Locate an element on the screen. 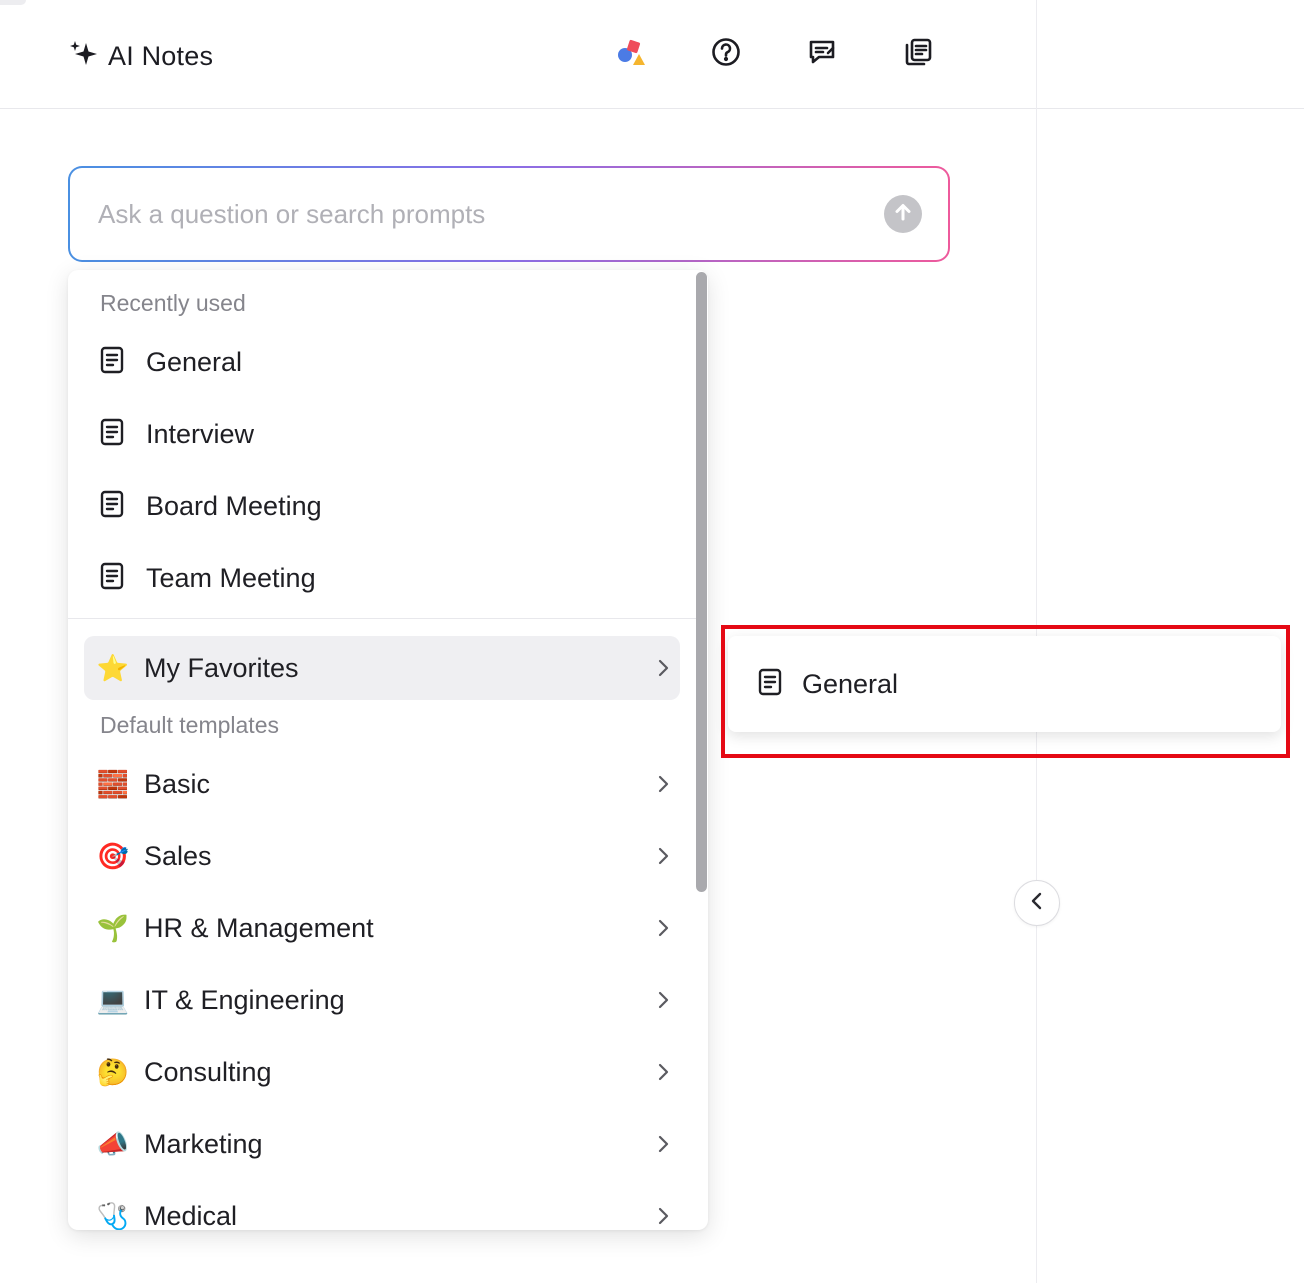 This screenshot has height=1283, width=1304. send-button is located at coordinates (903, 214).